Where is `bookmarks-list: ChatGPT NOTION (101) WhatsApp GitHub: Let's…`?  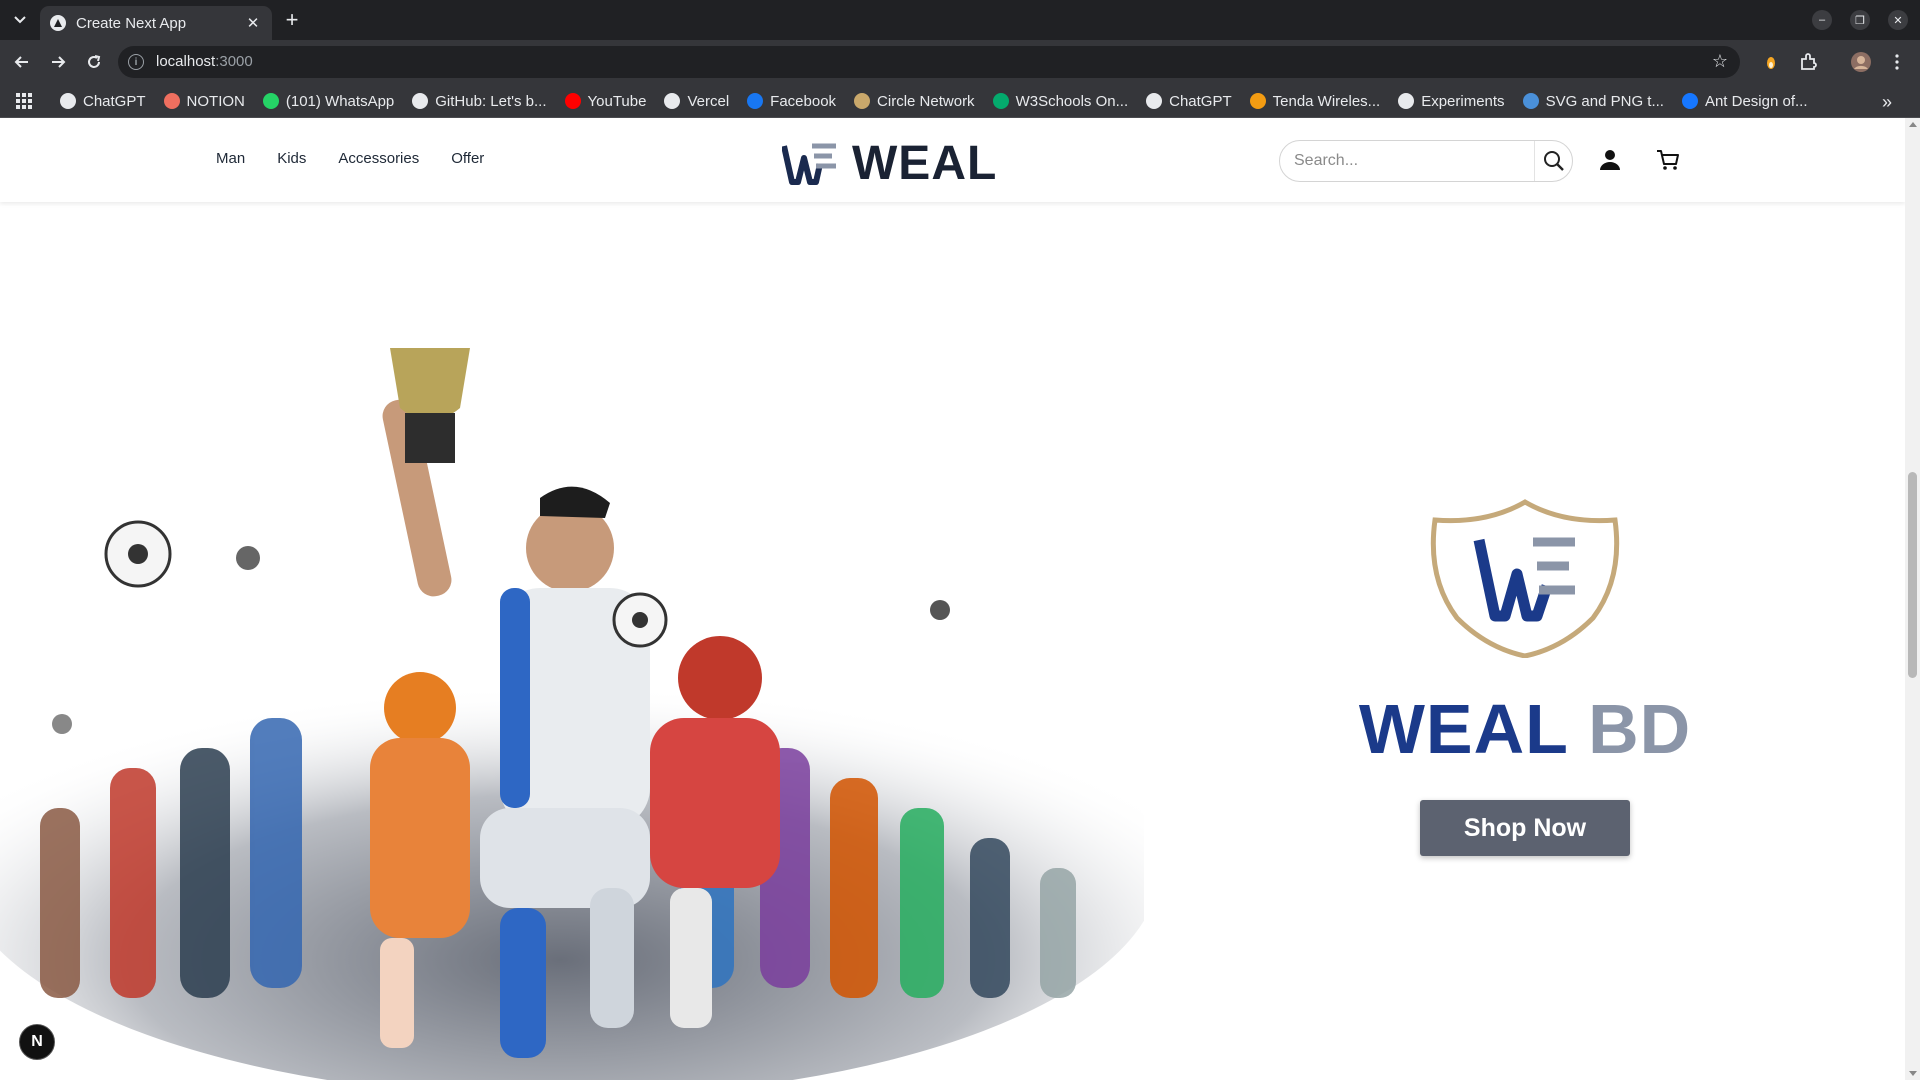 bookmarks-list: ChatGPT NOTION (101) WhatsApp GitHub: Let's… is located at coordinates (943, 101).